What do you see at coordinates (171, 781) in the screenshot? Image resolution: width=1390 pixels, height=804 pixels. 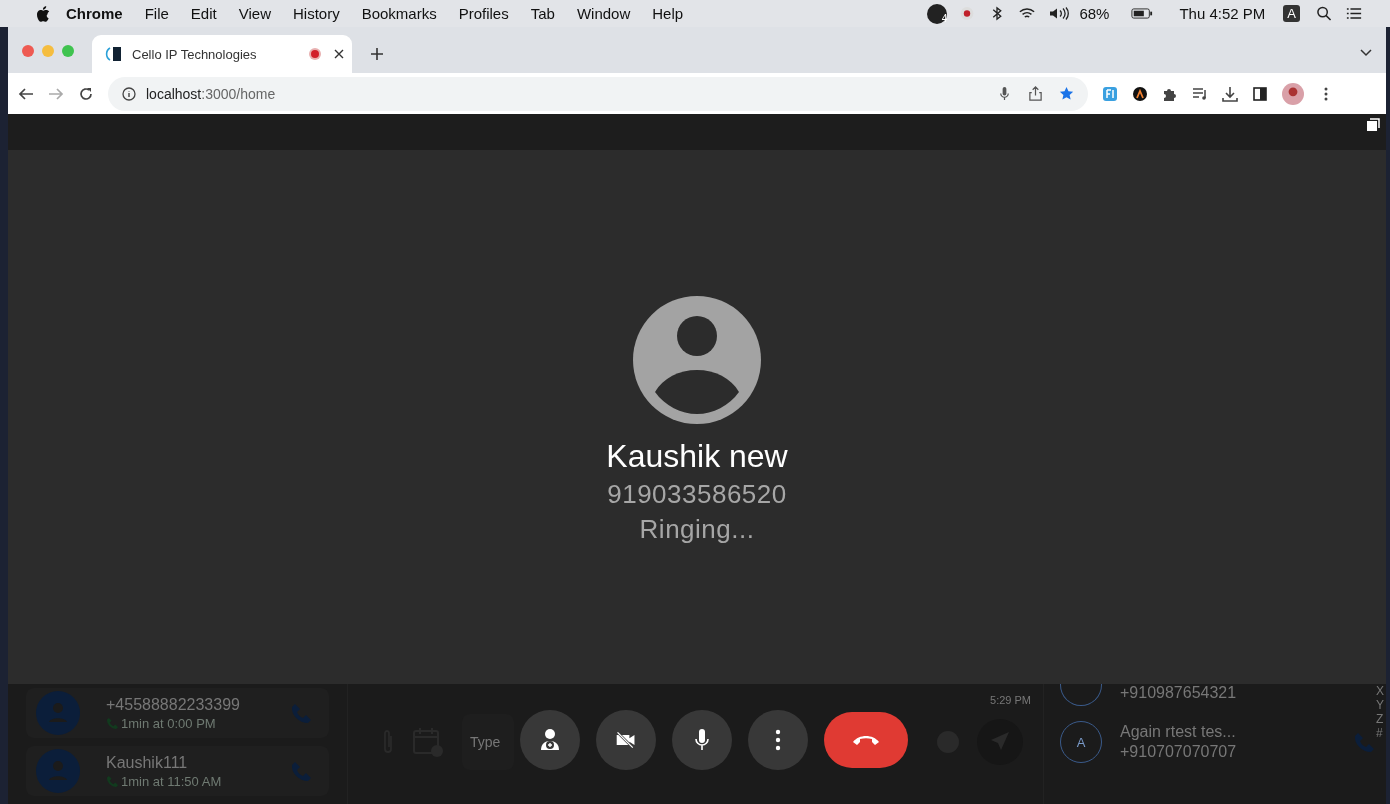 I see `call-detail: 1min at 11:50 AM` at bounding box center [171, 781].